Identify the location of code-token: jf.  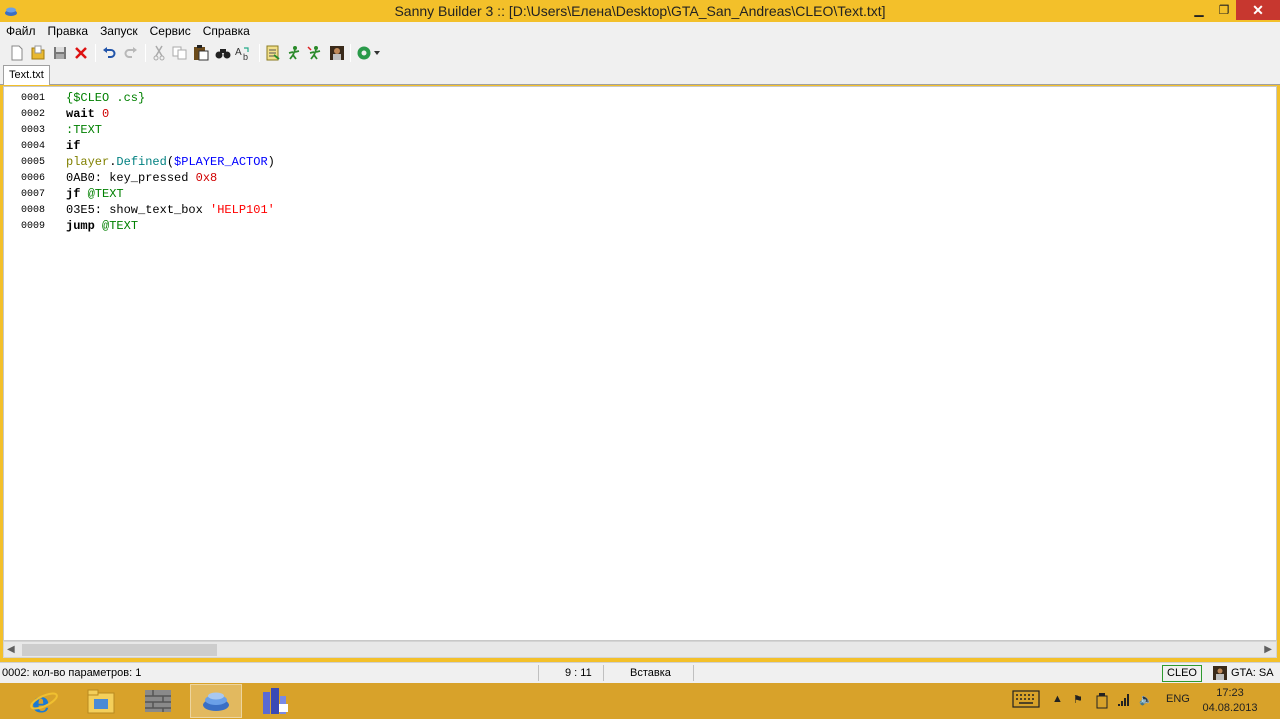
(73, 194).